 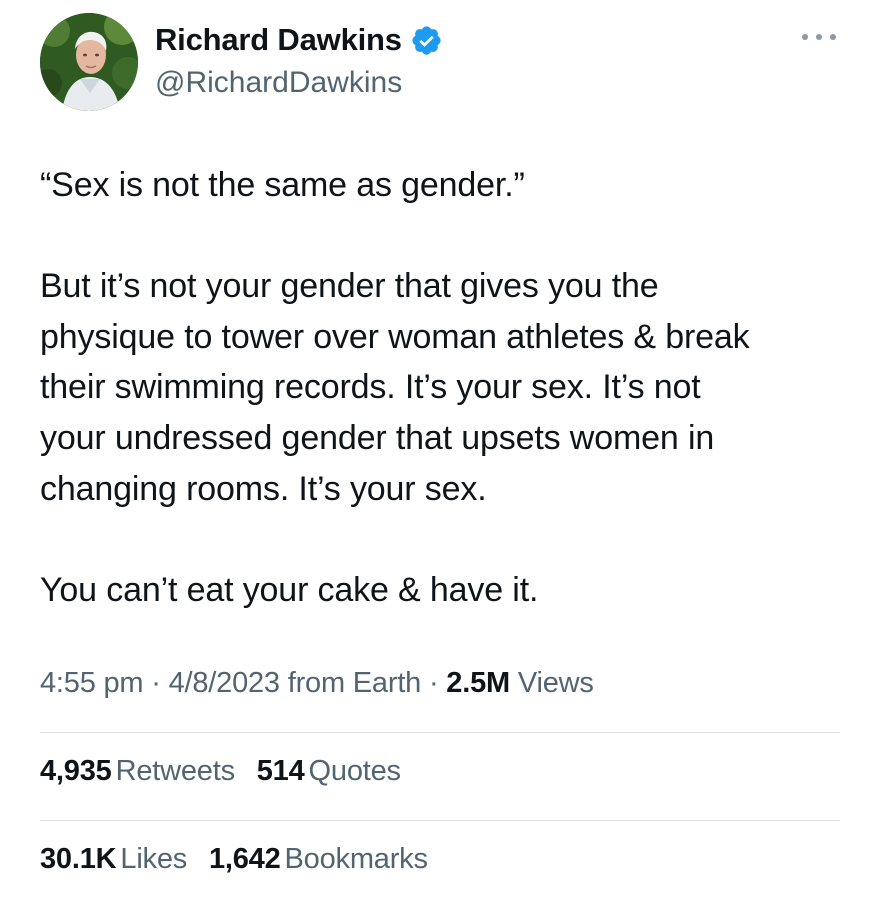 I want to click on handle: @RichardDawkins, so click(x=299, y=83).